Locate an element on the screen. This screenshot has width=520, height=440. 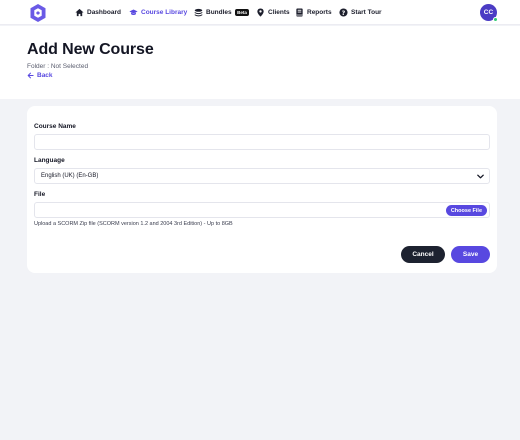
question-circle-icon: ? is located at coordinates (343, 12).